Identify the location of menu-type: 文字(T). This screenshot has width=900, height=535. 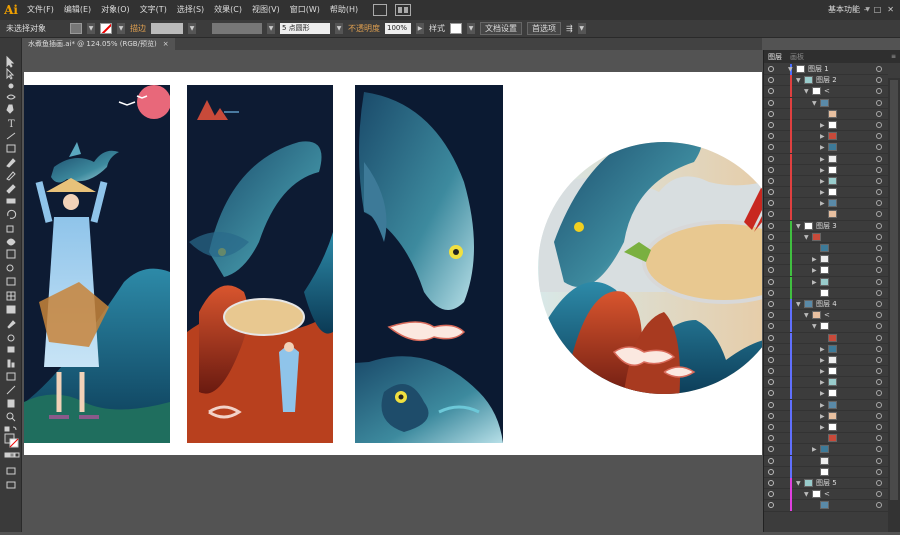
(153, 10).